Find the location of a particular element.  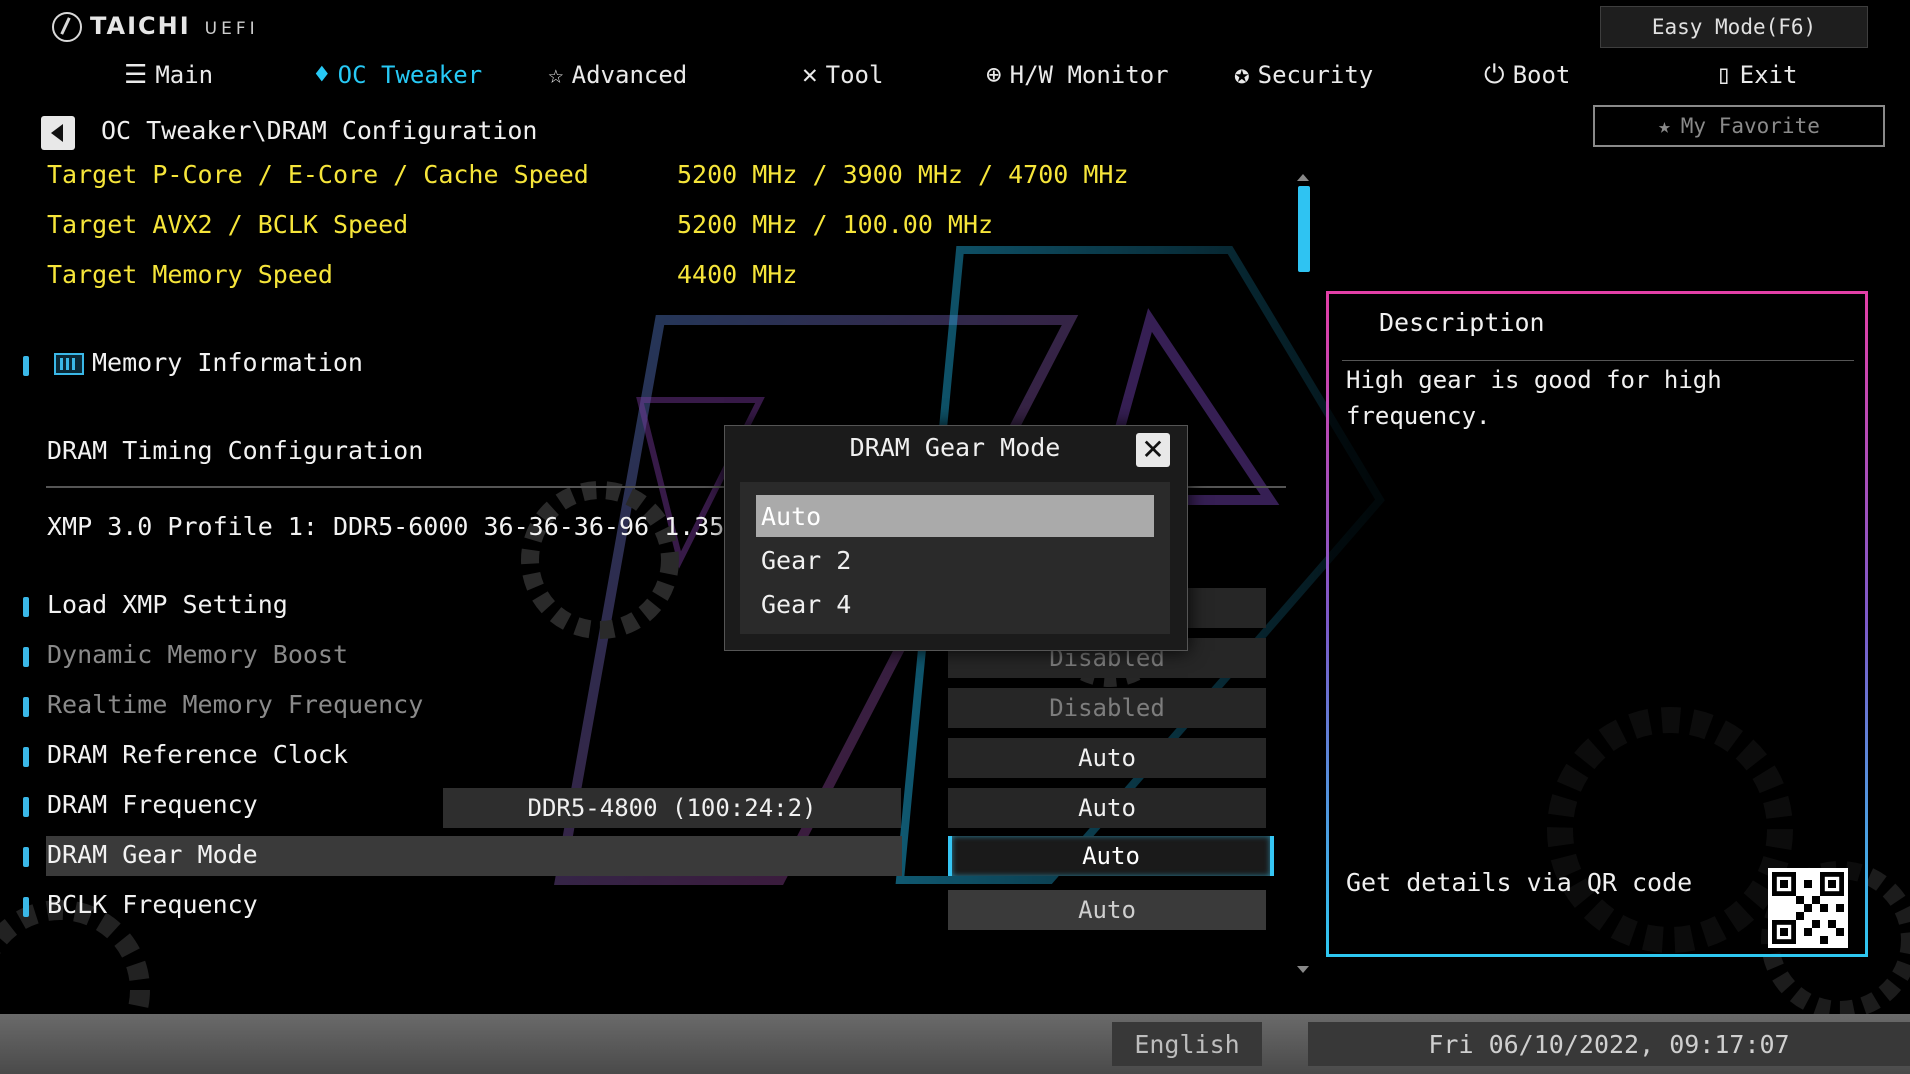

popup-option-gear-2: Gear 2 is located at coordinates (955, 560).